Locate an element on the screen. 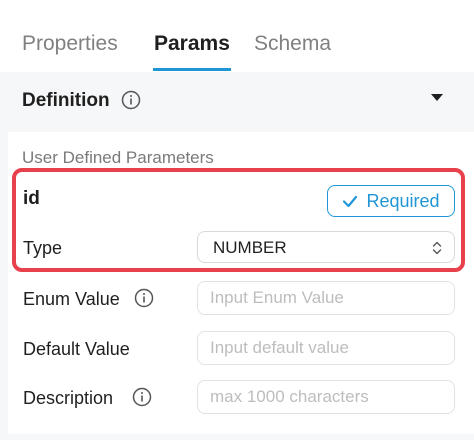 This screenshot has width=474, height=440. default-value-label: Default Value is located at coordinates (76, 349).